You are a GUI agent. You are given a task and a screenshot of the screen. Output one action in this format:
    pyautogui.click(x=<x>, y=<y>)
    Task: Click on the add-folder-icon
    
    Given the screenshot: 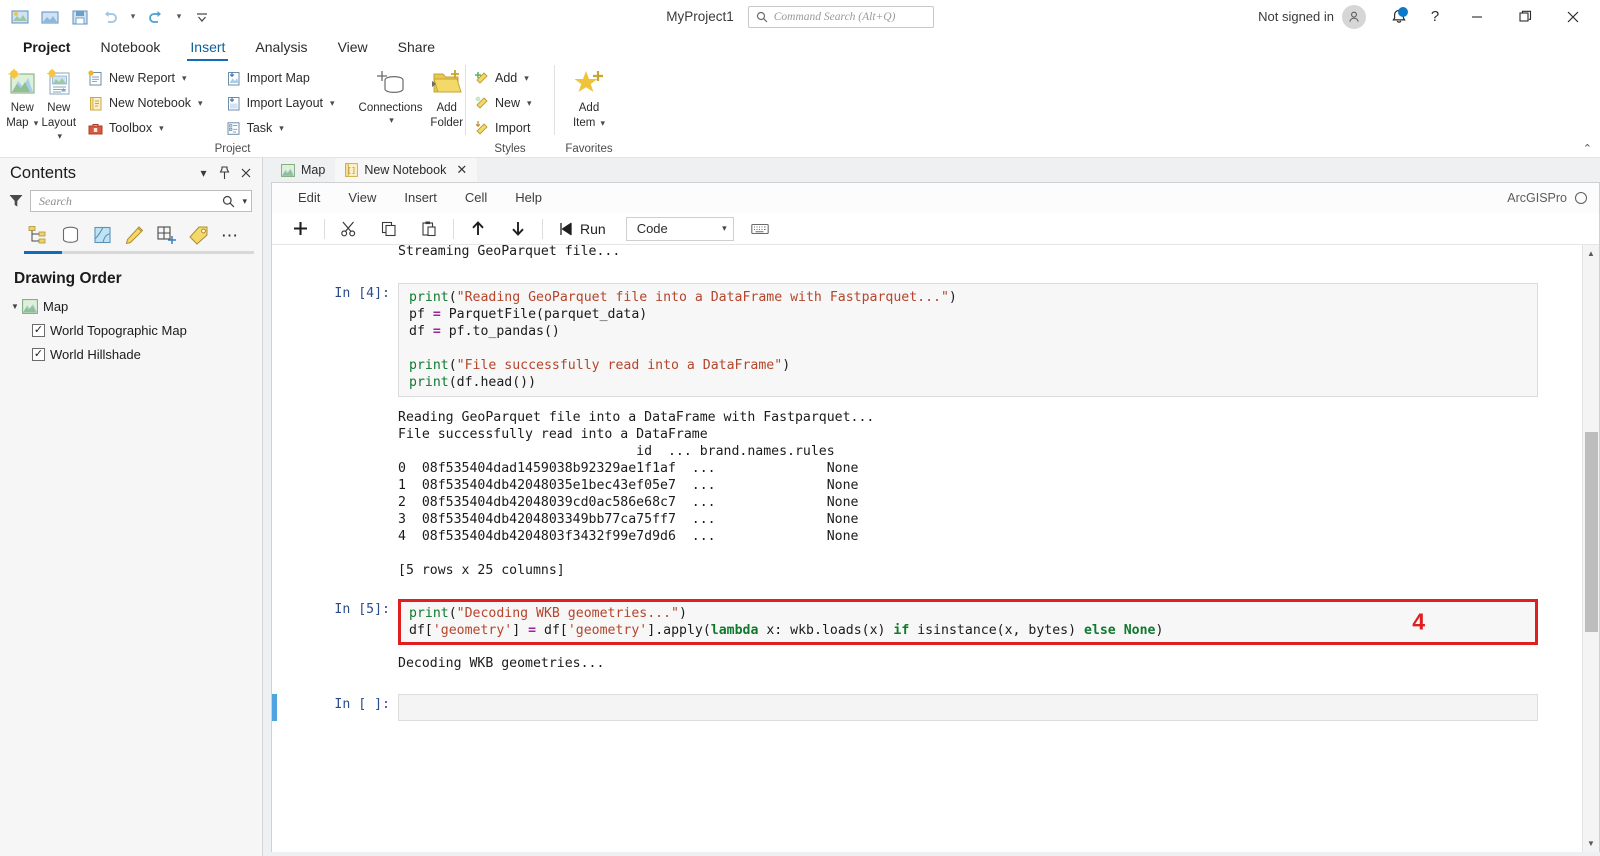 What is the action you would take?
    pyautogui.click(x=447, y=83)
    